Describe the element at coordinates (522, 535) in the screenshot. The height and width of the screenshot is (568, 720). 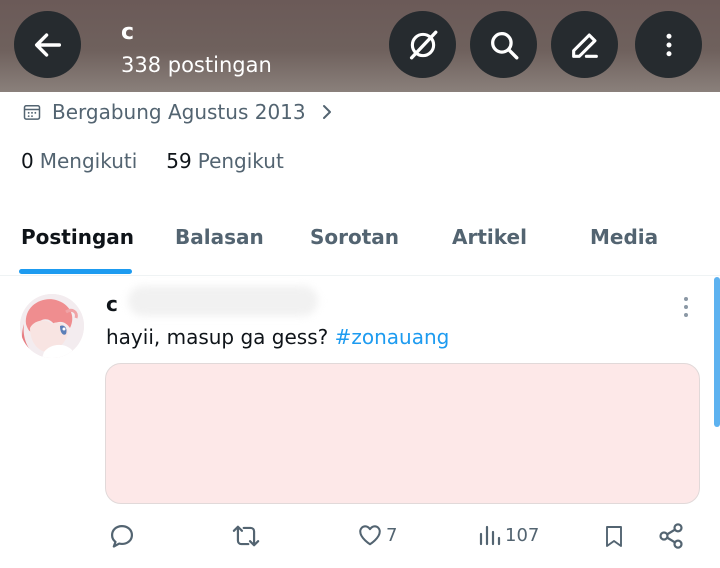
I see `view-count: 107` at that location.